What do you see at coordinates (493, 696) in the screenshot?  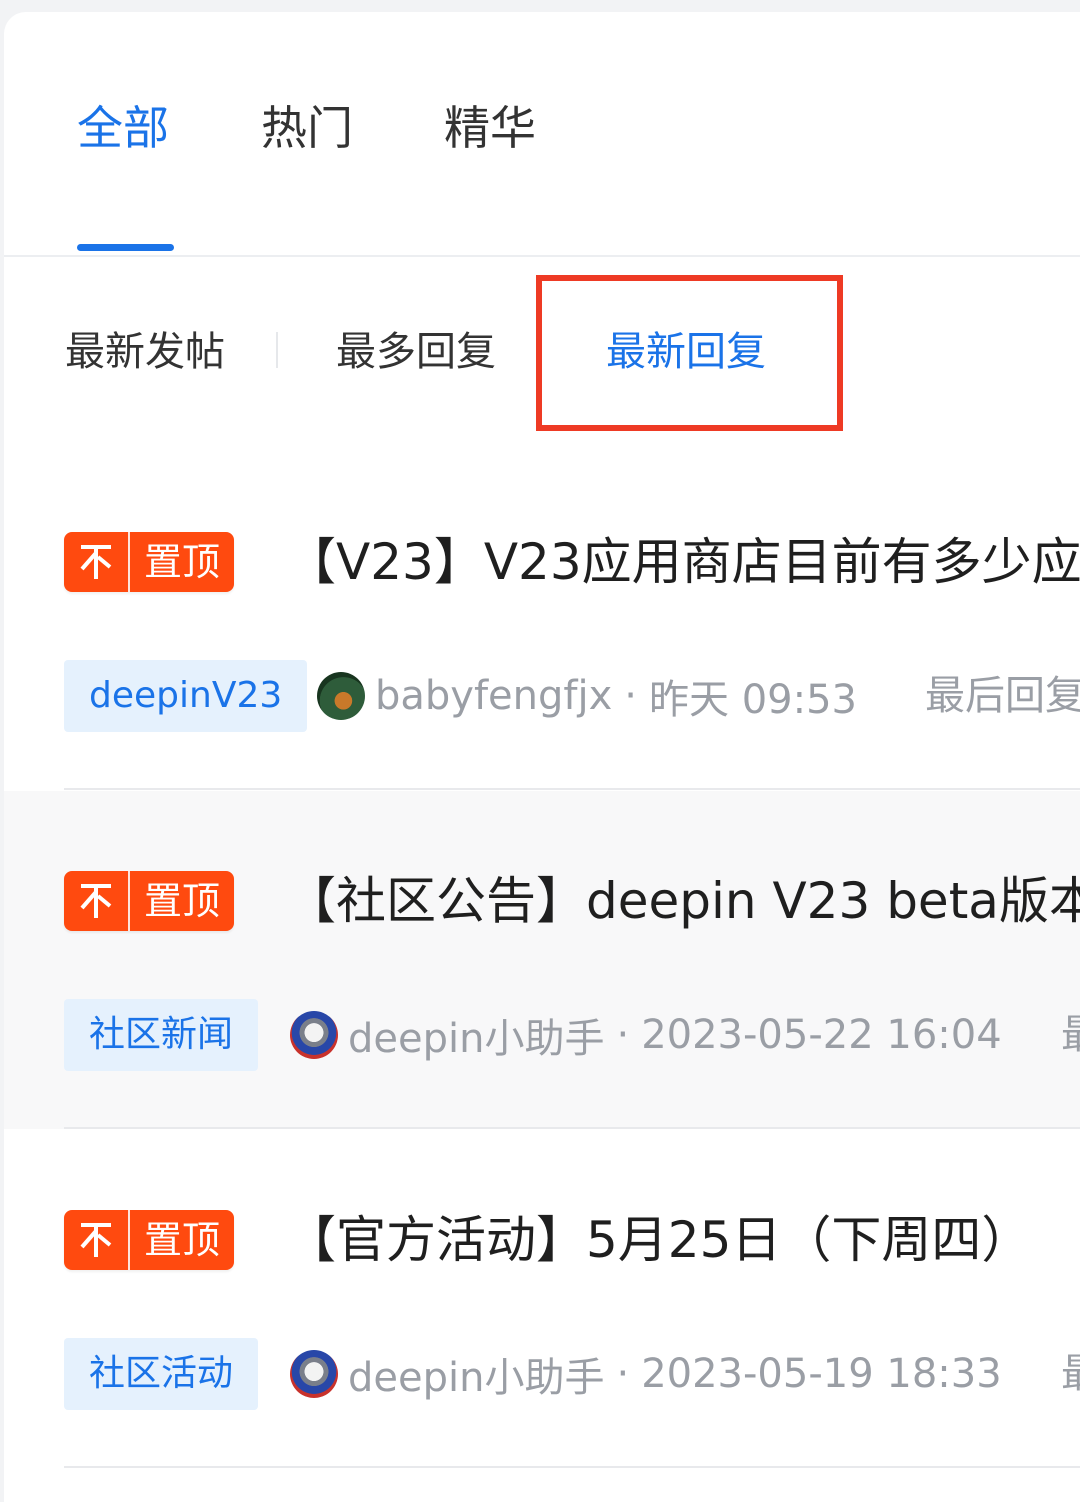 I see `post-author: babyfengfjx` at bounding box center [493, 696].